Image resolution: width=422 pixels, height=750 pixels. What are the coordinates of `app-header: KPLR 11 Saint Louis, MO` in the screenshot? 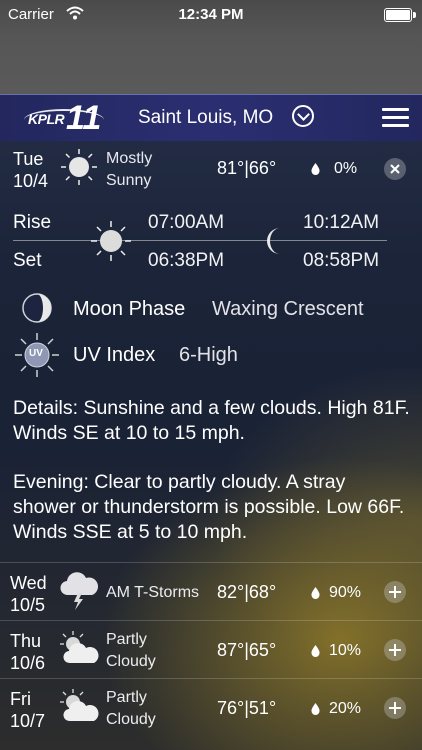 It's located at (211, 117).